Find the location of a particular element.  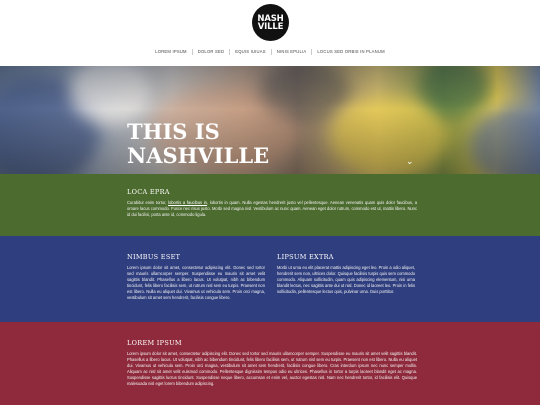

nav-item-5: Locus sed orbis in planum is located at coordinates (350, 52).